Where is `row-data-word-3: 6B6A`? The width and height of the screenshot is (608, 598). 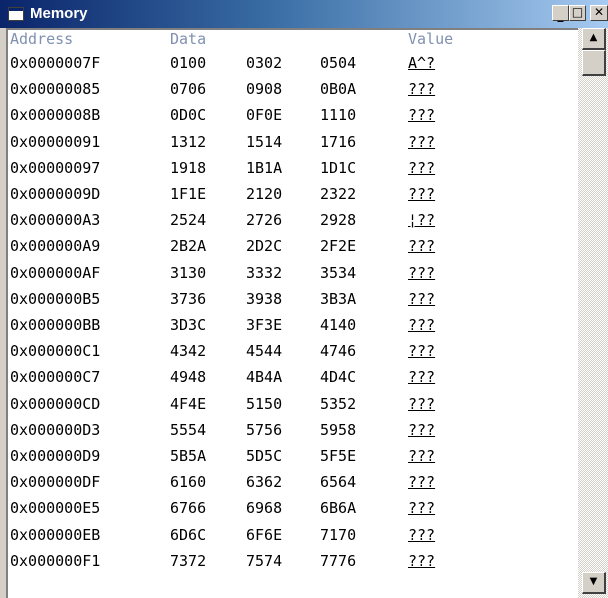 row-data-word-3: 6B6A is located at coordinates (338, 508).